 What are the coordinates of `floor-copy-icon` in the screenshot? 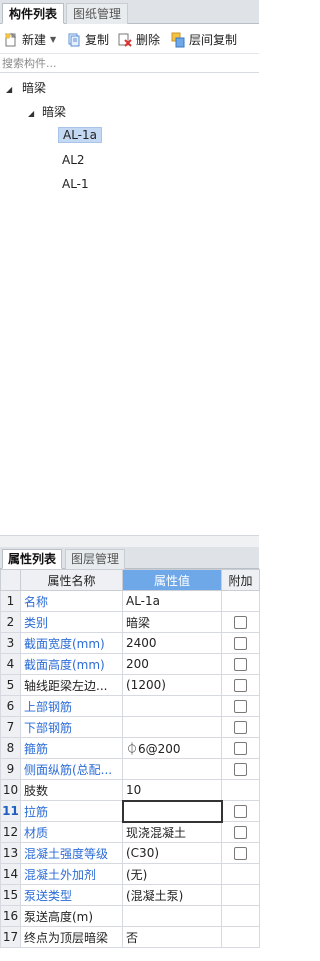 It's located at (178, 40).